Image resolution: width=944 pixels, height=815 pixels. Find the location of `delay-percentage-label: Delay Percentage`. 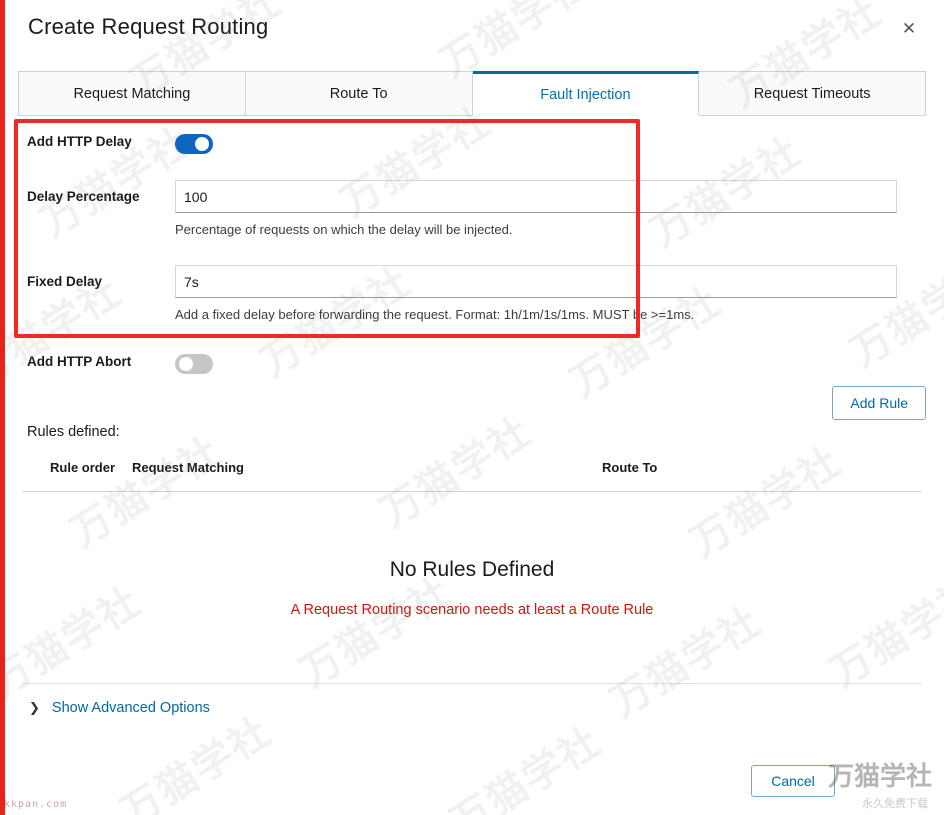

delay-percentage-label: Delay Percentage is located at coordinates (83, 196).